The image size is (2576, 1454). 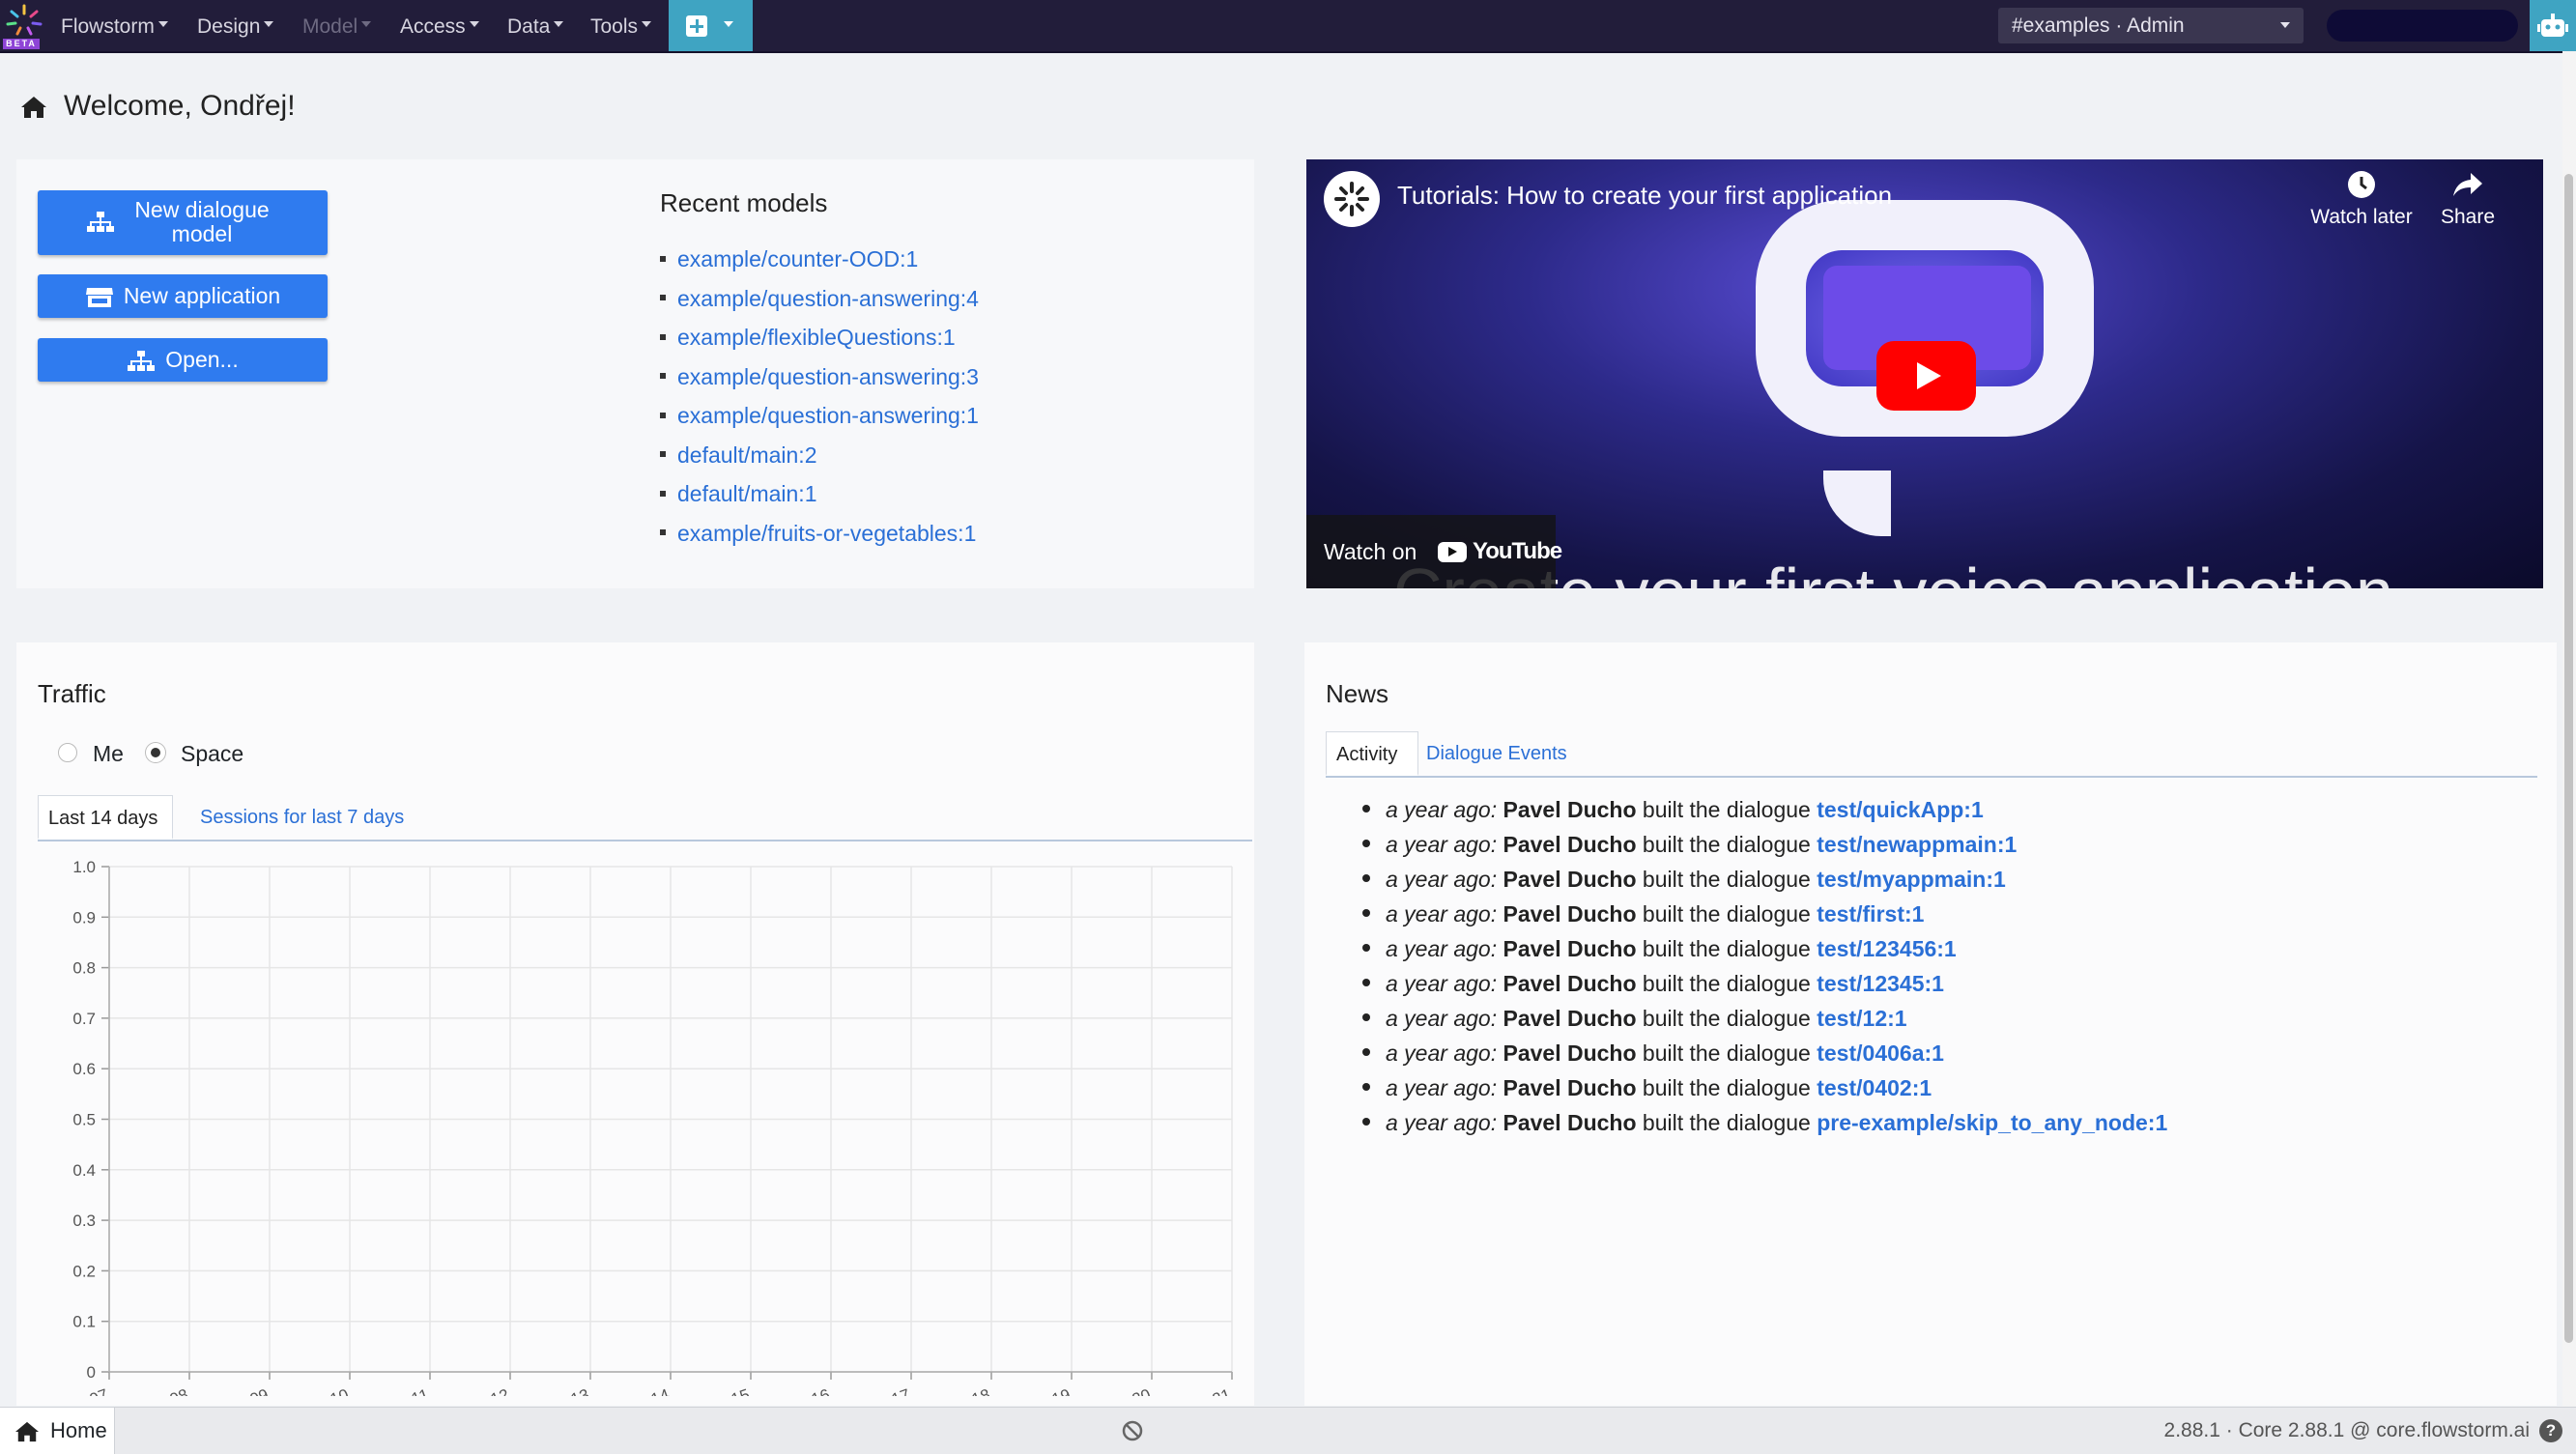 What do you see at coordinates (84, 1322) in the screenshot?
I see `y-tick-label: 0.1` at bounding box center [84, 1322].